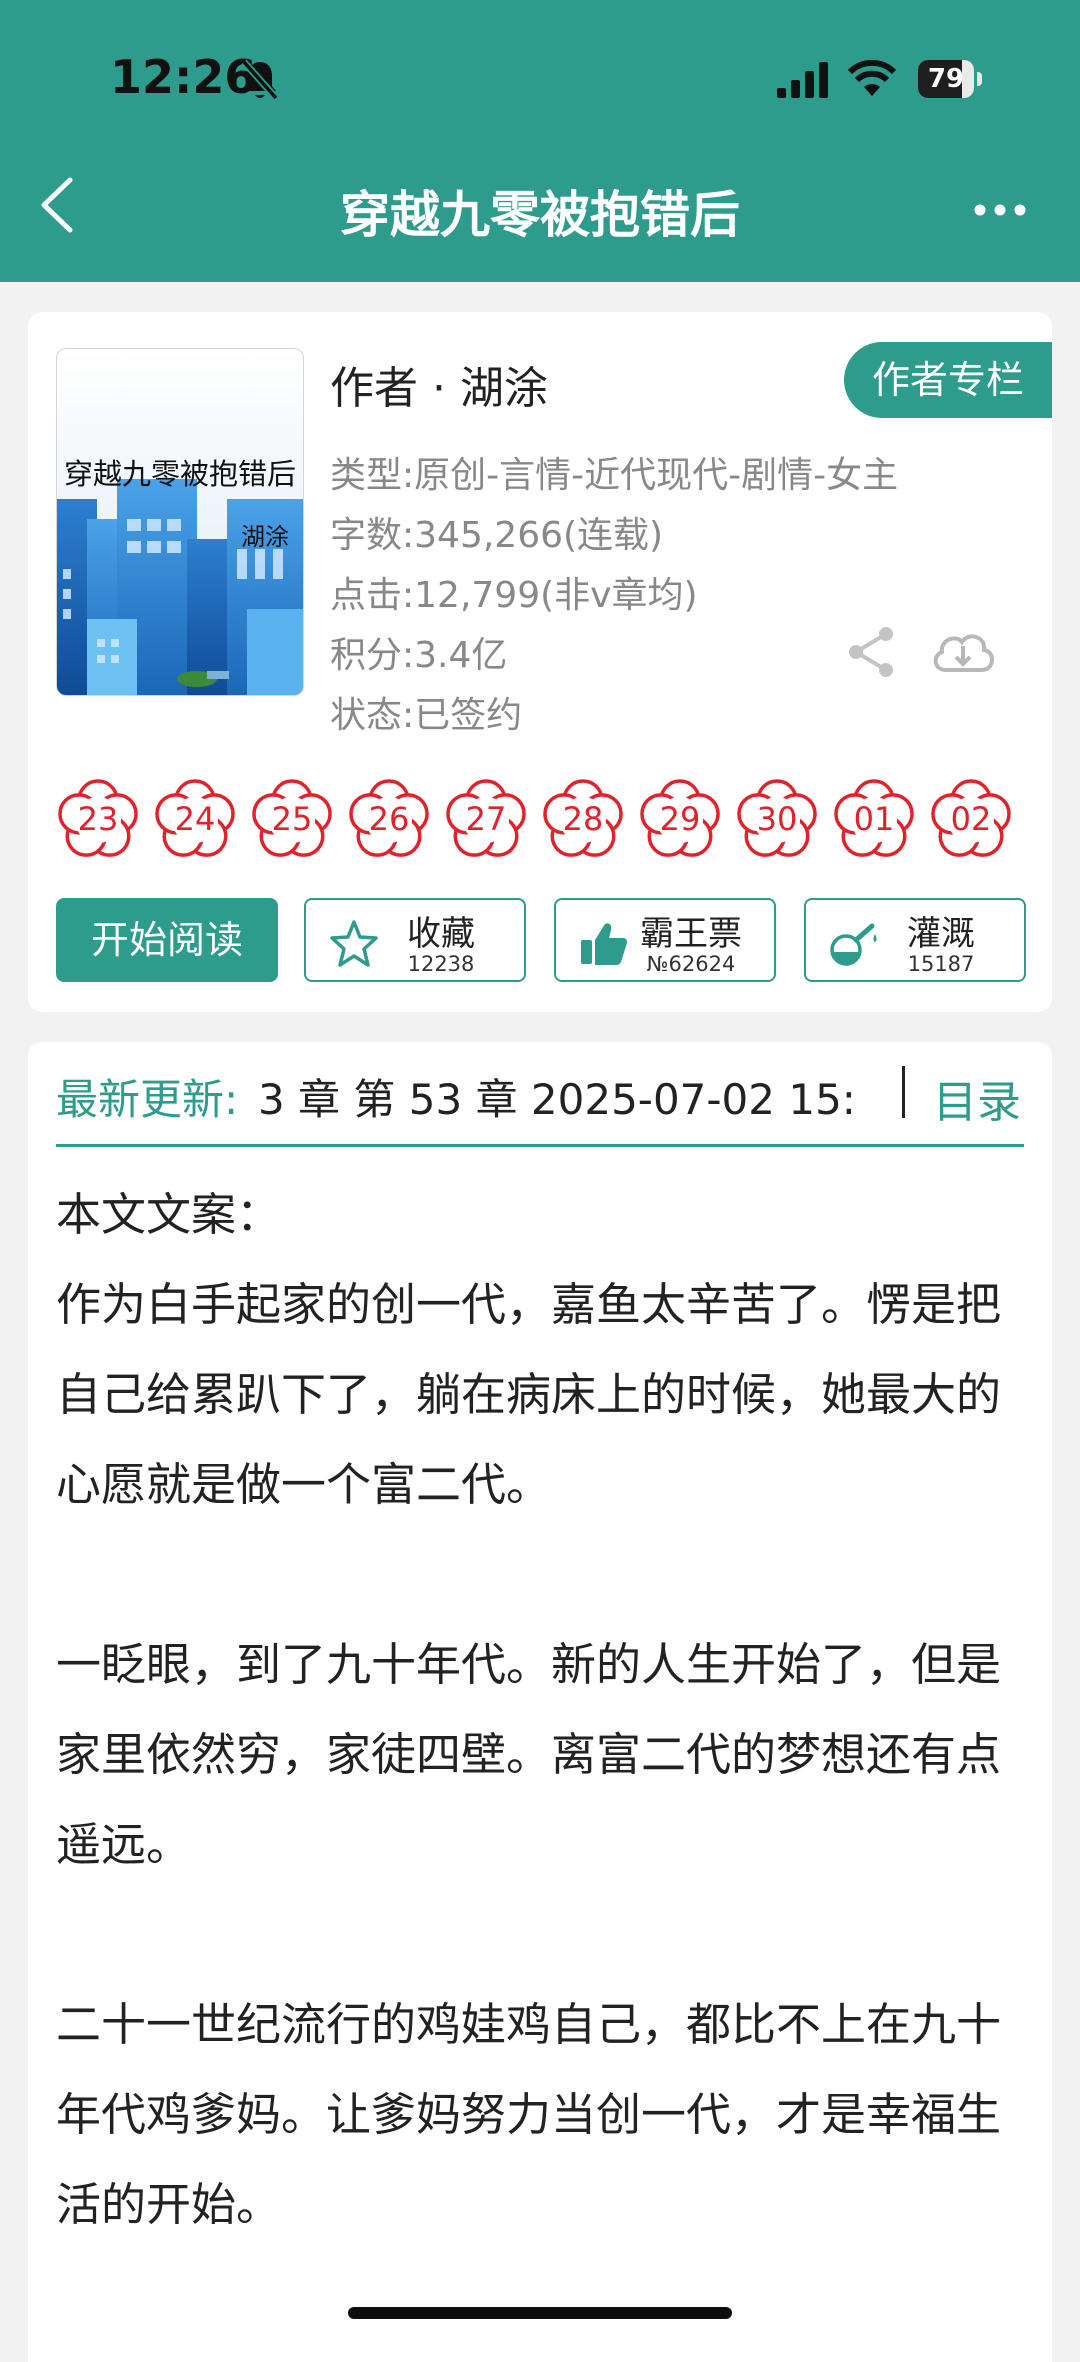 This screenshot has width=1080, height=2362. Describe the element at coordinates (439, 384) in the screenshot. I see `author-name: 作者 · 湖涂` at that location.